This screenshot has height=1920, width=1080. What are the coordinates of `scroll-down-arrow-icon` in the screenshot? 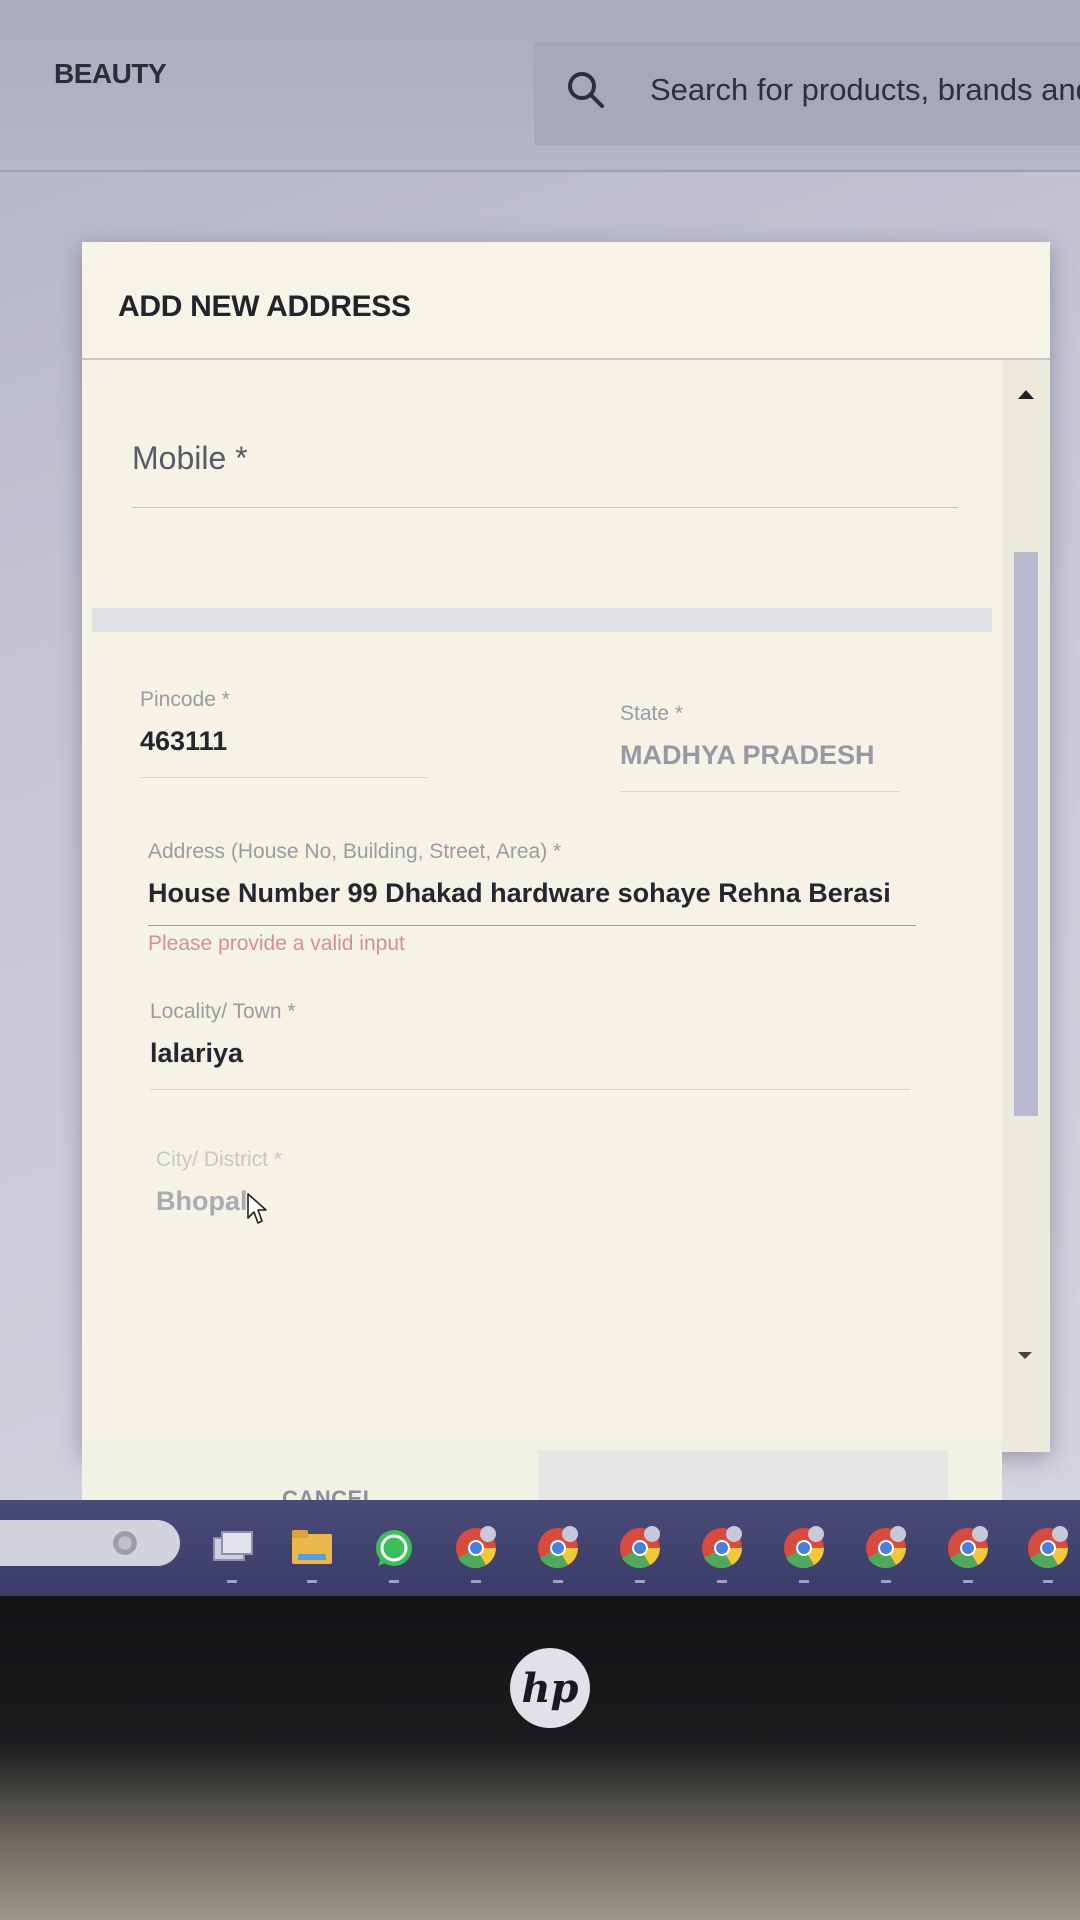 It's located at (1025, 1355).